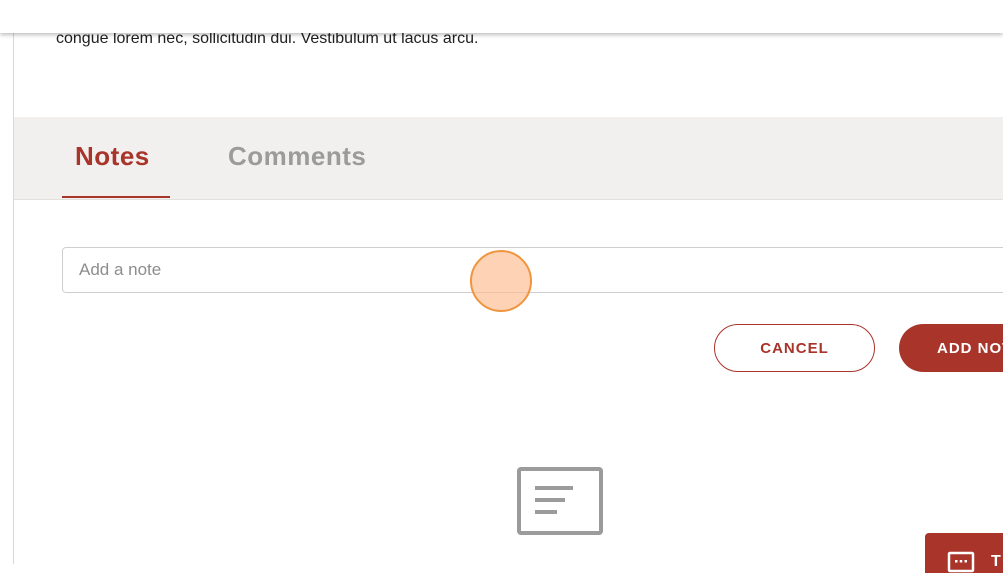 This screenshot has height=573, width=1003. Describe the element at coordinates (961, 562) in the screenshot. I see `chat-icon` at that location.